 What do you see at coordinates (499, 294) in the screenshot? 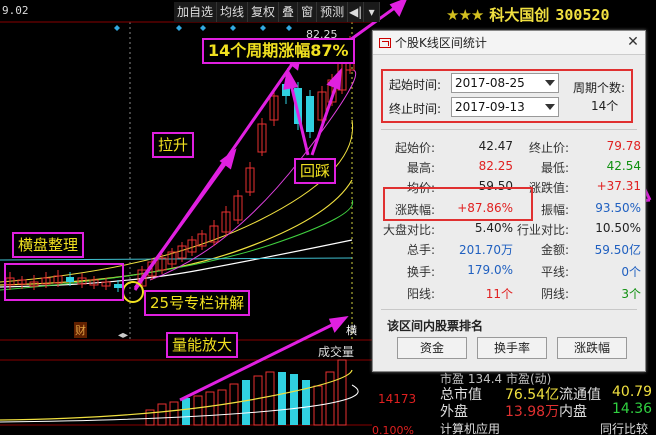
I see `up-candle-value: 11个` at bounding box center [499, 294].